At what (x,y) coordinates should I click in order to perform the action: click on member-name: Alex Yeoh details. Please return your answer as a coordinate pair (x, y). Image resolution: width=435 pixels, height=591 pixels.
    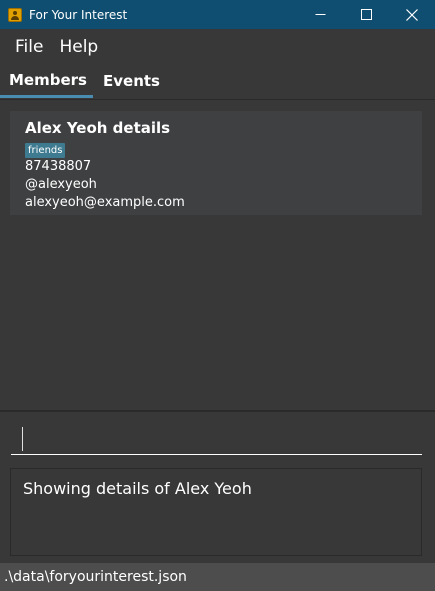
    Looking at the image, I should click on (98, 128).